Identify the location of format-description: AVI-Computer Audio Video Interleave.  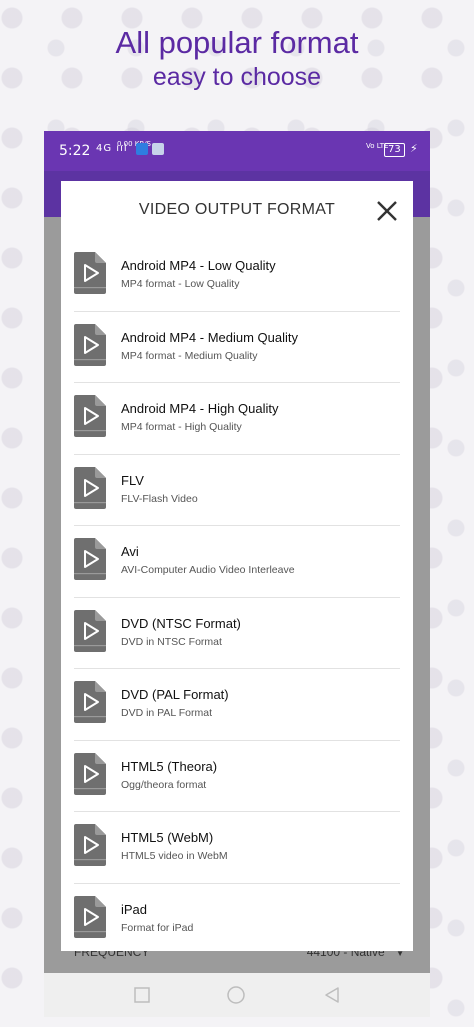
(208, 570).